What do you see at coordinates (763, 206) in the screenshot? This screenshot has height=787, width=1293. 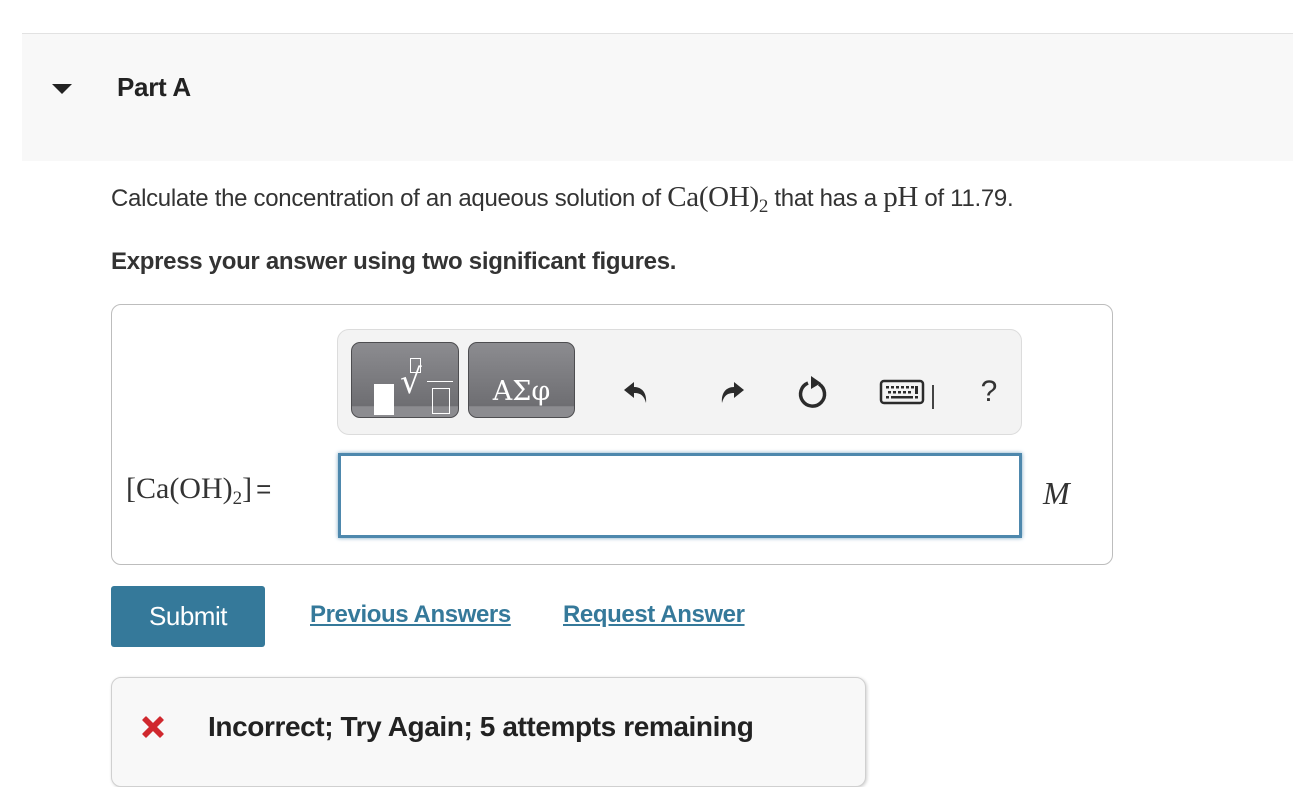 I see `compound-subscript: 2` at bounding box center [763, 206].